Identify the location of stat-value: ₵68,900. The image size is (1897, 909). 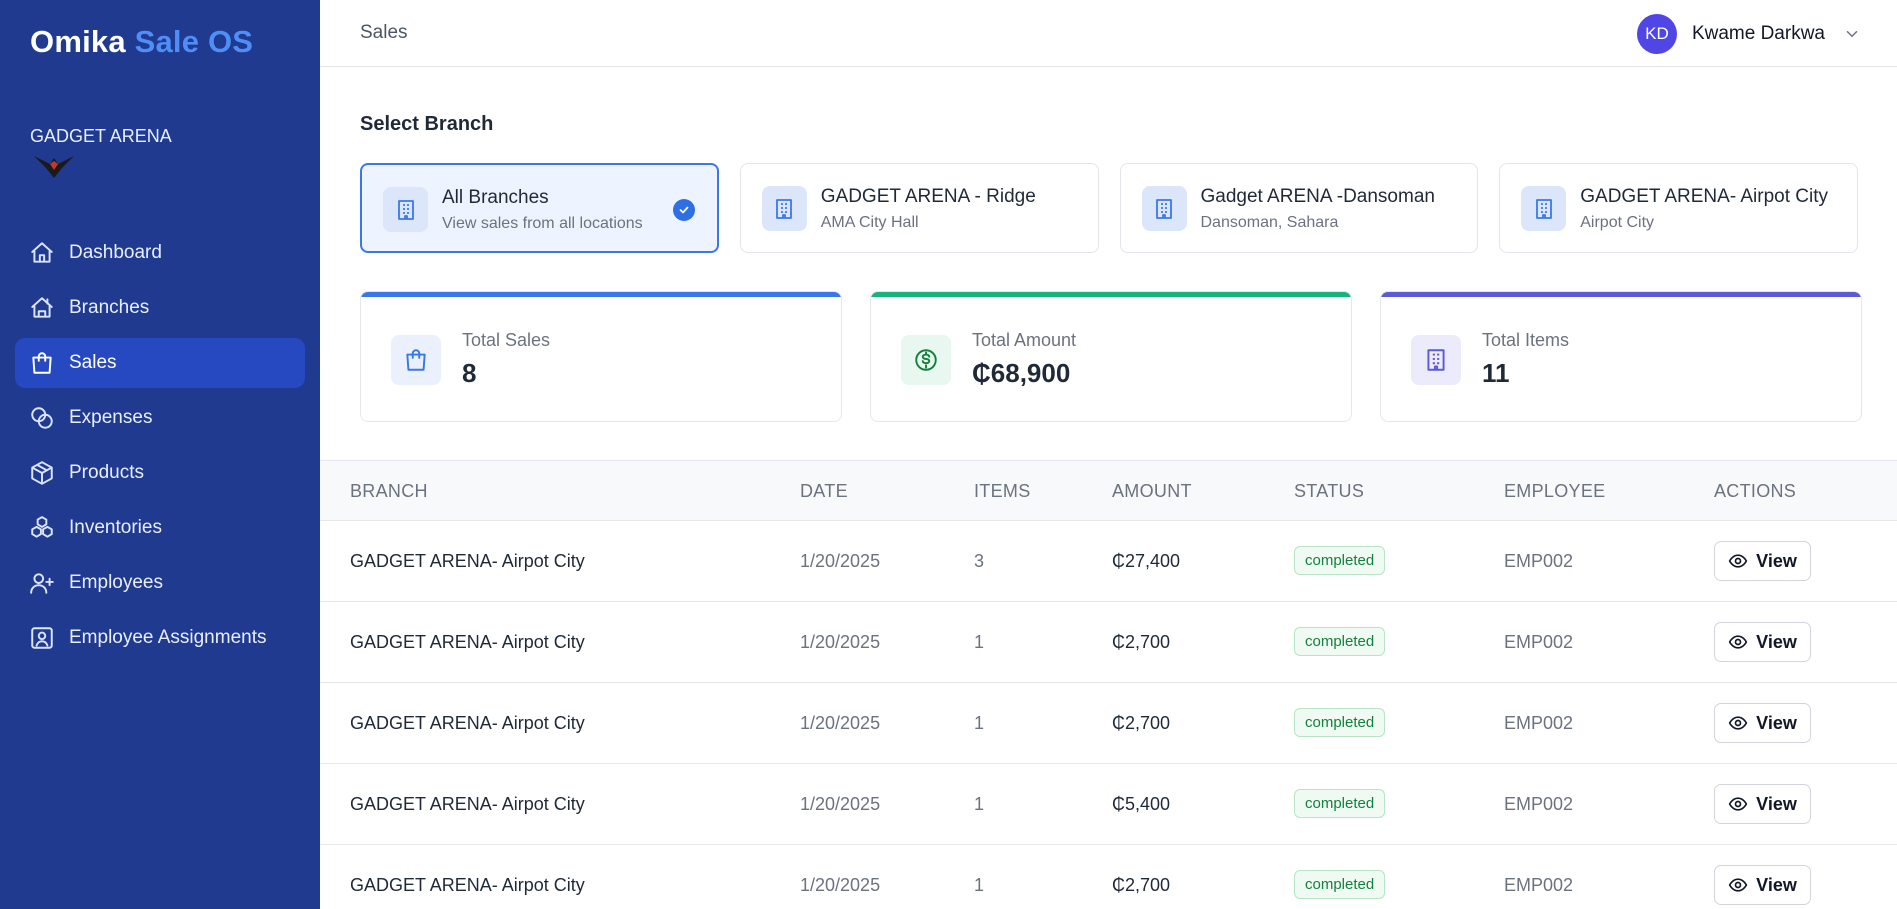
(1021, 373).